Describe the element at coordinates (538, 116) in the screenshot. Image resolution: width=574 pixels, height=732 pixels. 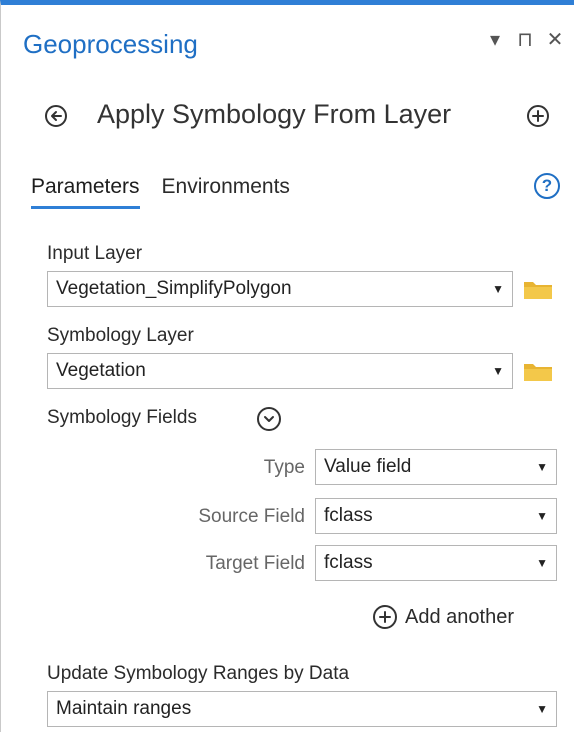
I see `plus-icon` at that location.